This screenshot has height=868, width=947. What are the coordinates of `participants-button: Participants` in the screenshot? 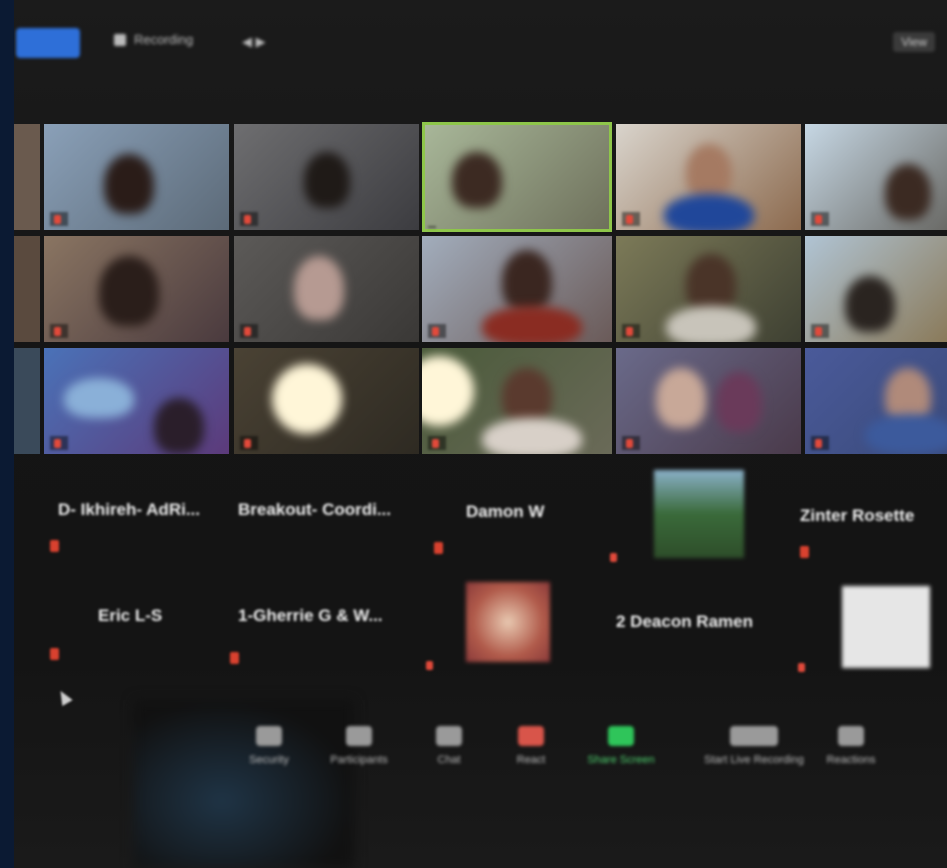 It's located at (359, 744).